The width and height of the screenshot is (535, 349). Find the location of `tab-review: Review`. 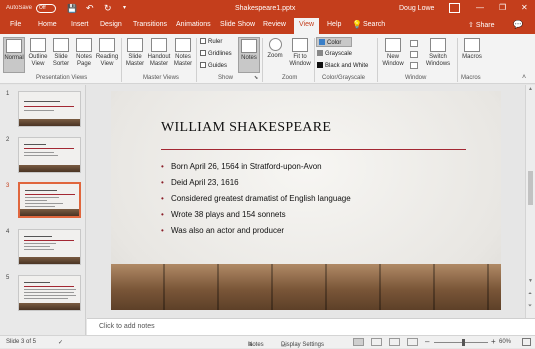

tab-review: Review is located at coordinates (274, 24).